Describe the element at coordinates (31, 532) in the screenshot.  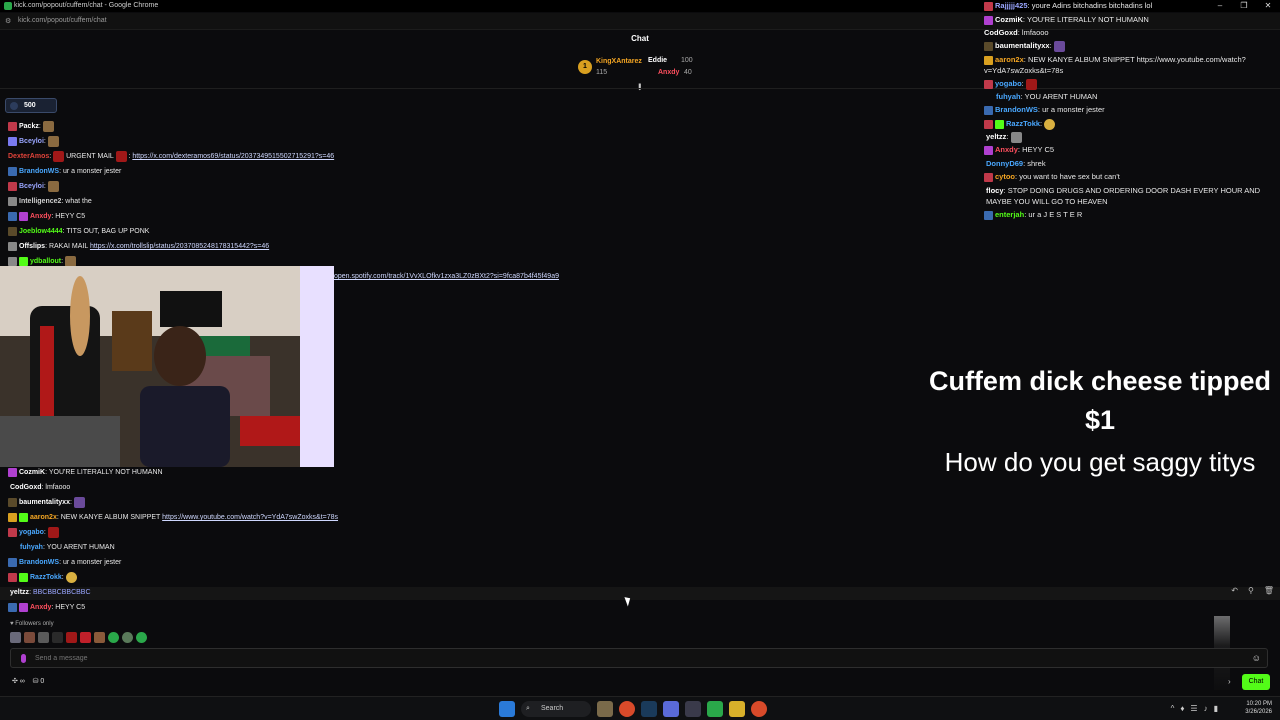
I see `chat-username: yogabo` at that location.